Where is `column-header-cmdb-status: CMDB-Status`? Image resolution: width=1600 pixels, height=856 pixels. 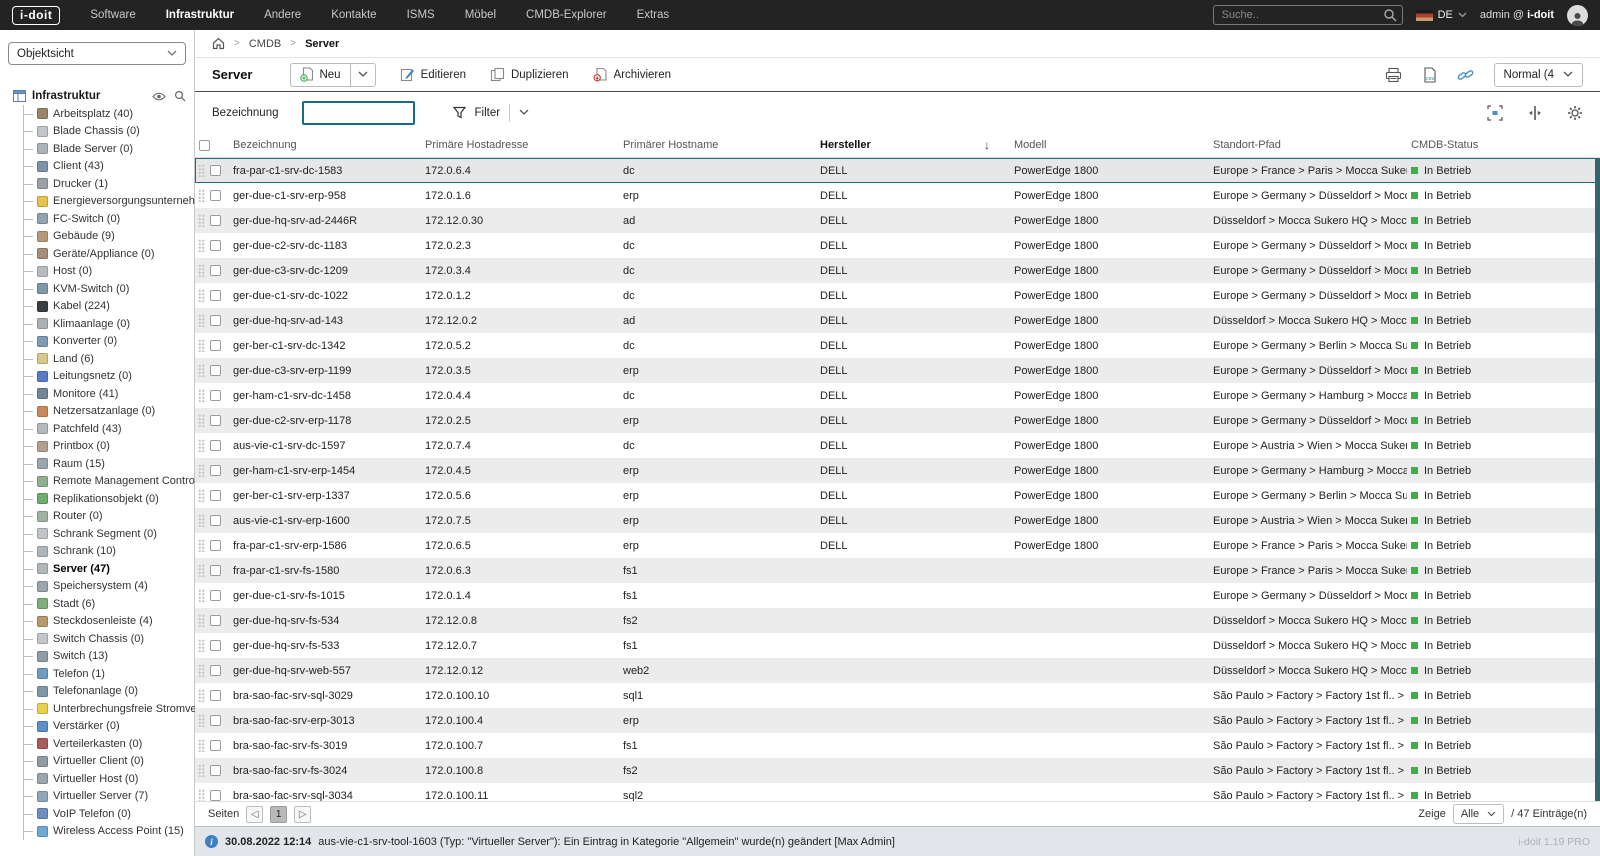 column-header-cmdb-status: CMDB-Status is located at coordinates (1503, 145).